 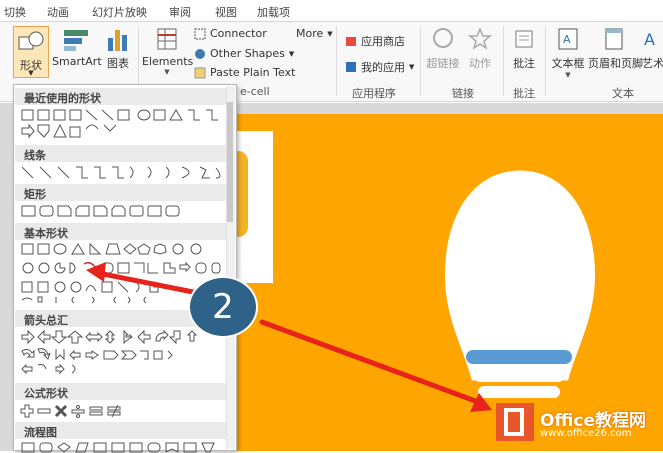 I want to click on my-apps-label: 我的应用, so click(x=383, y=67).